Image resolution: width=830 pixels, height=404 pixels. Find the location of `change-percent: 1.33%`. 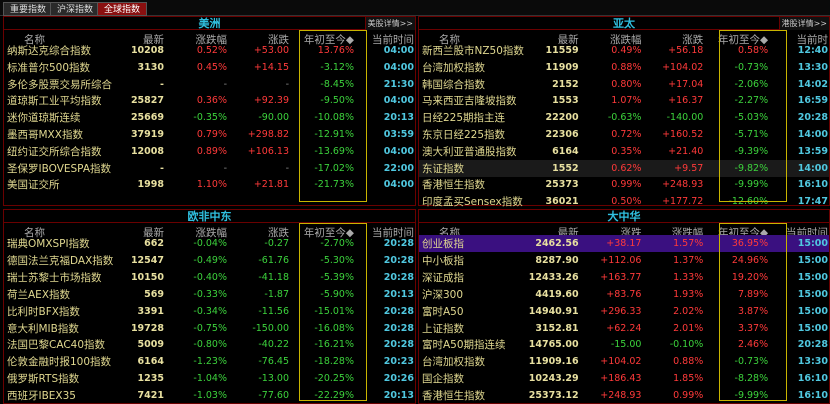

change-percent: 1.33% is located at coordinates (688, 277).